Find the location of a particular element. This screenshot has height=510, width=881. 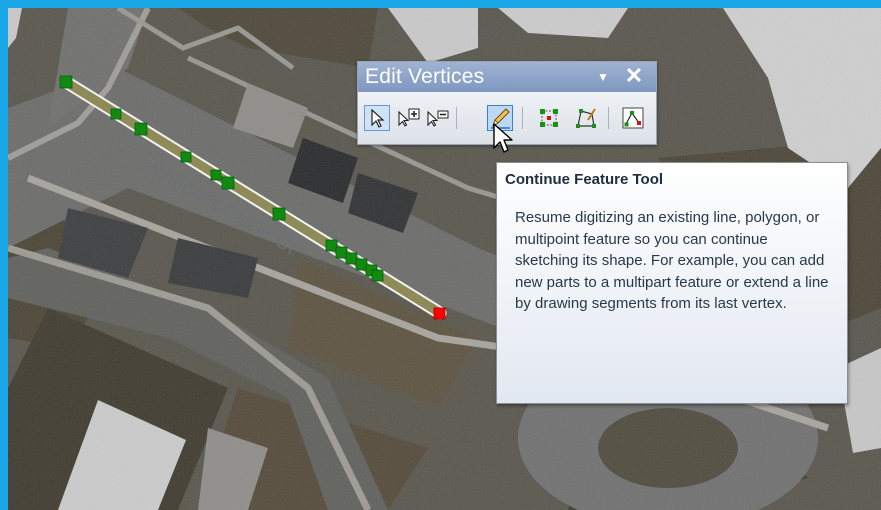

modify-selection-button is located at coordinates (549, 118).